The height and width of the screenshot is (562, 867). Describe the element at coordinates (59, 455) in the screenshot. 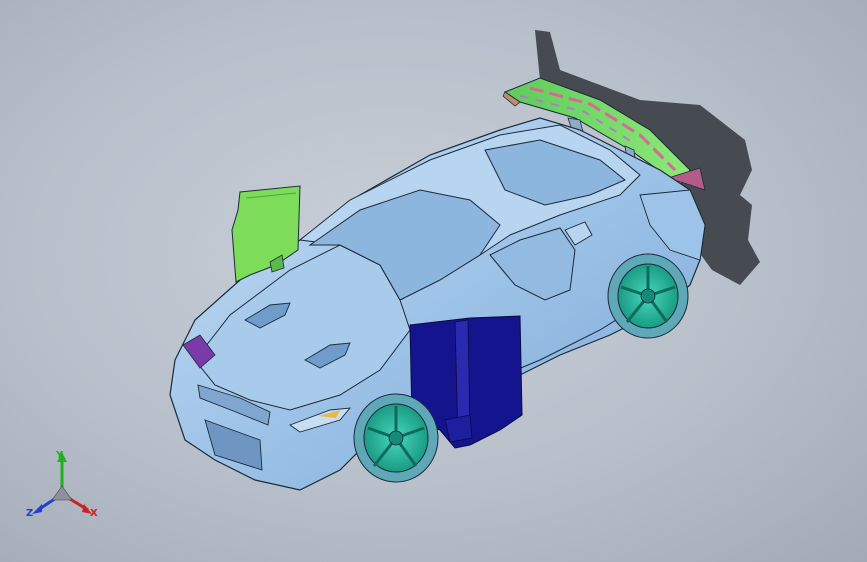

I see `y-axis-label: Y` at that location.